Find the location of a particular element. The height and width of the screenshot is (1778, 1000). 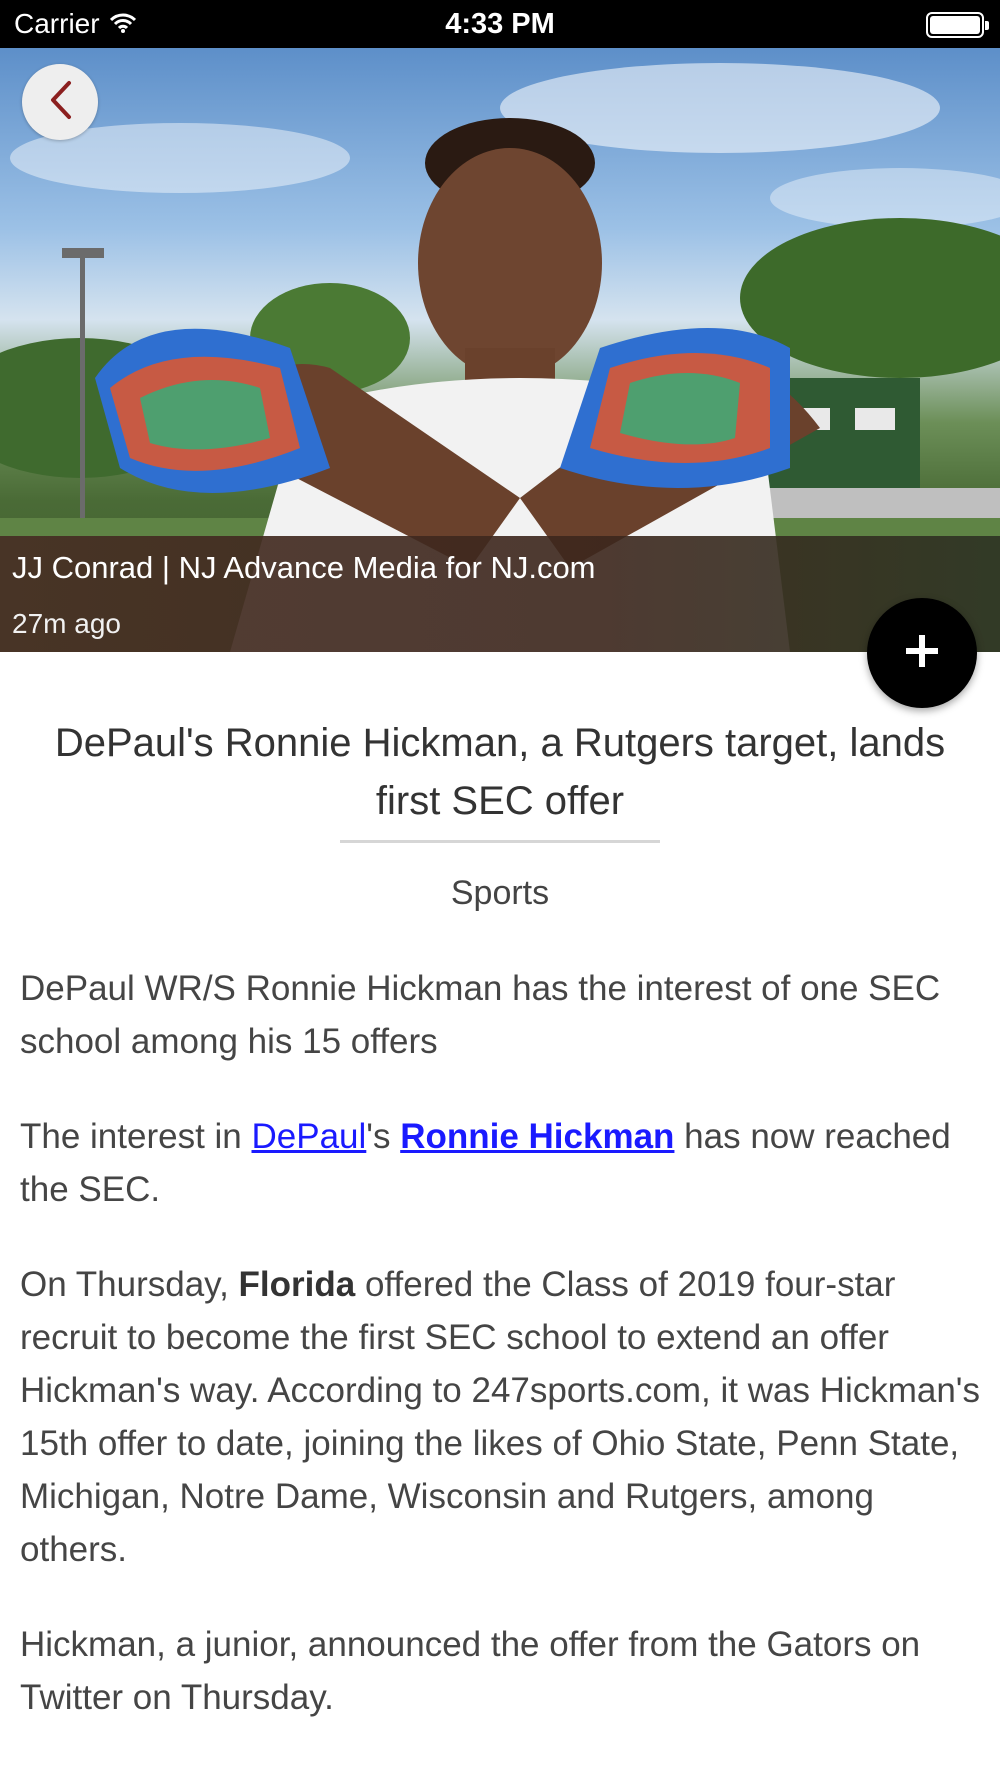

bold-text: Florida is located at coordinates (297, 1284).